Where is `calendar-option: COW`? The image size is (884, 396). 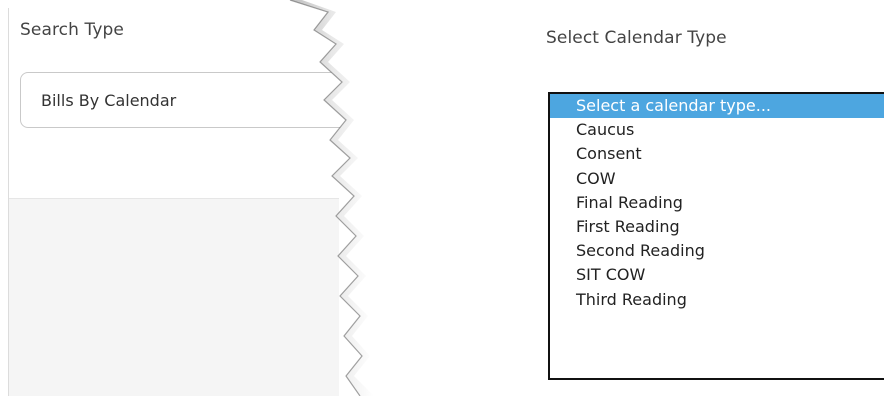 calendar-option: COW is located at coordinates (717, 179).